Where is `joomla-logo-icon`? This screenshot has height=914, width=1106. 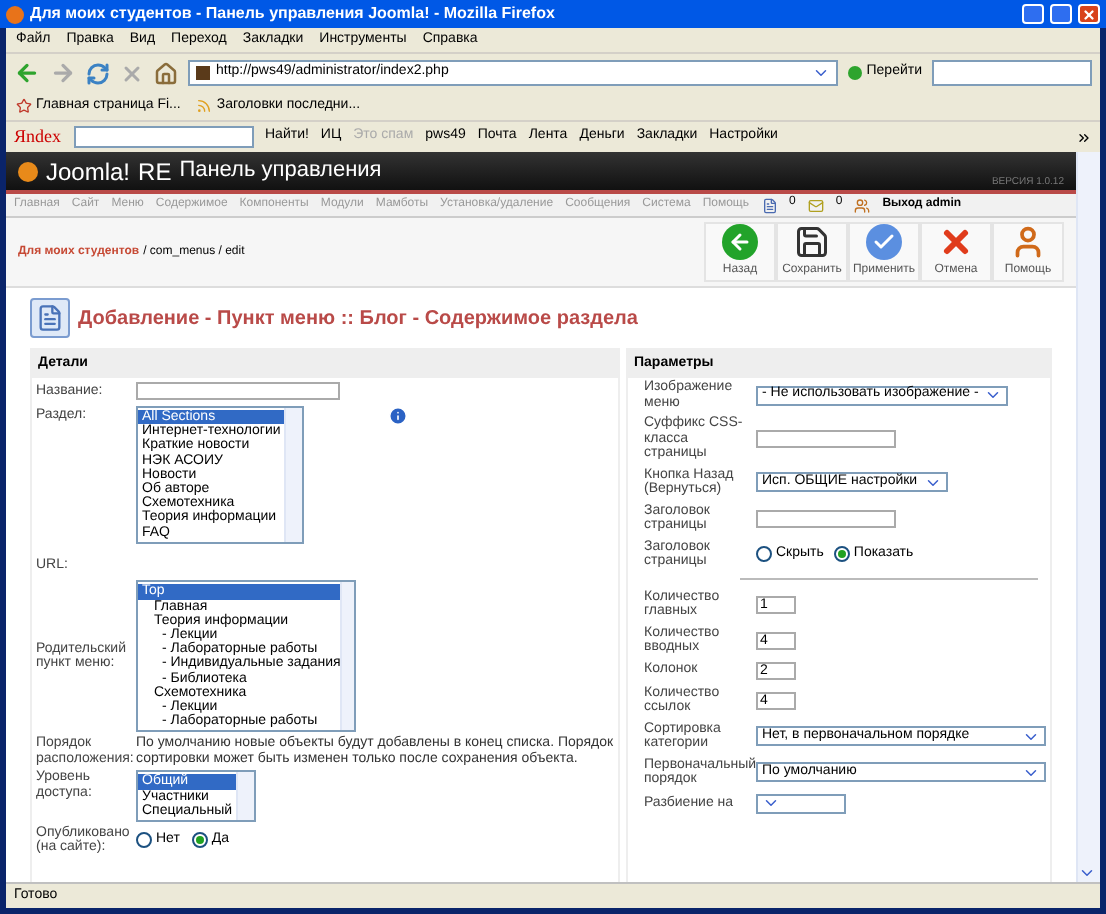
joomla-logo-icon is located at coordinates (28, 171).